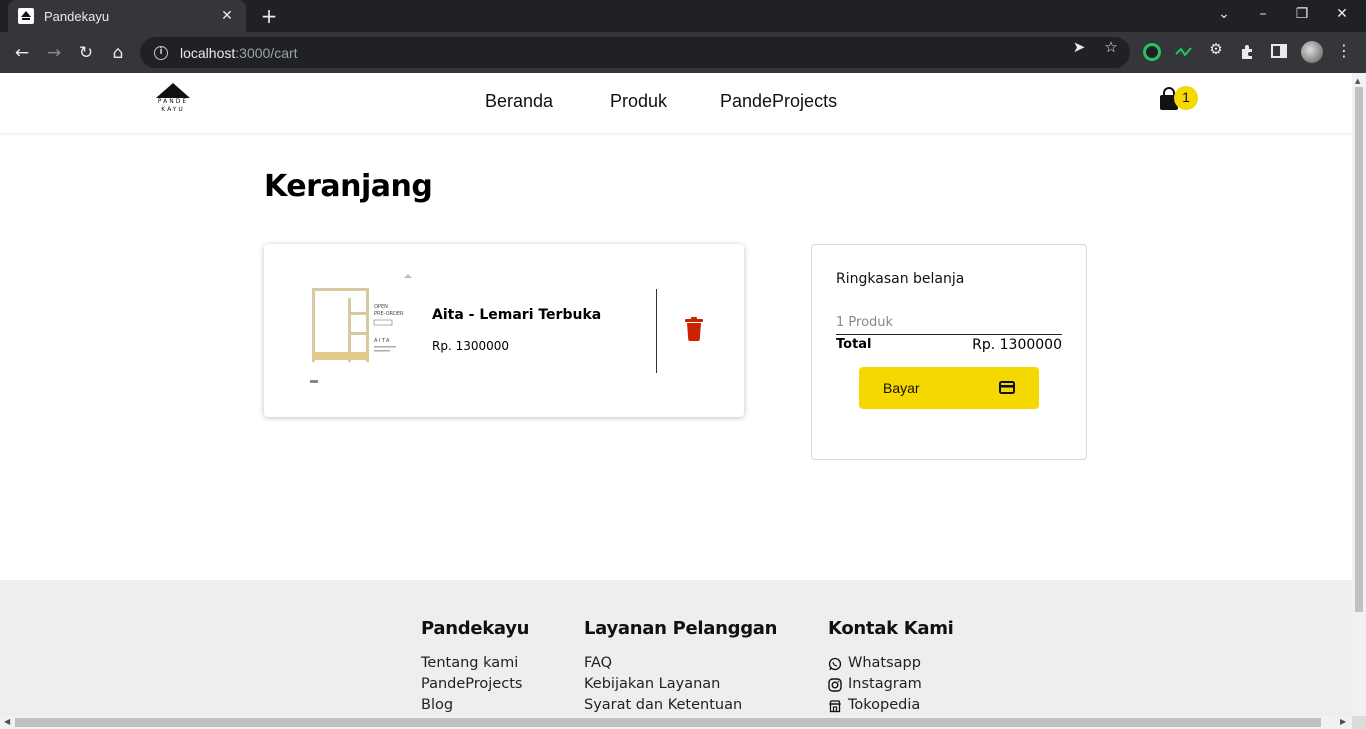  What do you see at coordinates (471, 346) in the screenshot?
I see `product-price: Rp. 1300000` at bounding box center [471, 346].